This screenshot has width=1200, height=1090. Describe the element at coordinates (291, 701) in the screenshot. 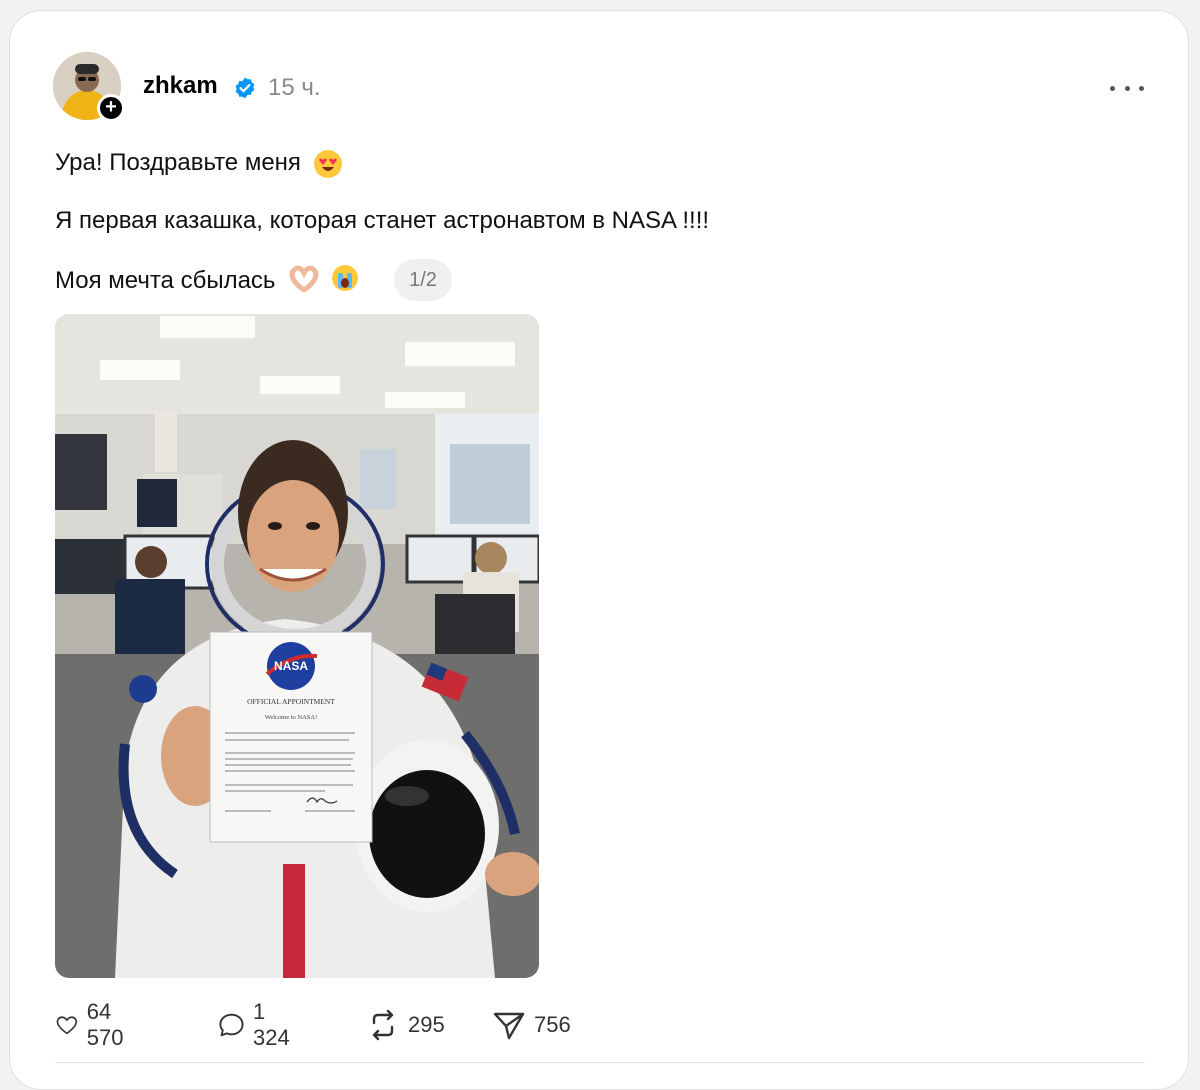

I see `photo-doc-header: OFFICIAL APPOINTMENT` at that location.